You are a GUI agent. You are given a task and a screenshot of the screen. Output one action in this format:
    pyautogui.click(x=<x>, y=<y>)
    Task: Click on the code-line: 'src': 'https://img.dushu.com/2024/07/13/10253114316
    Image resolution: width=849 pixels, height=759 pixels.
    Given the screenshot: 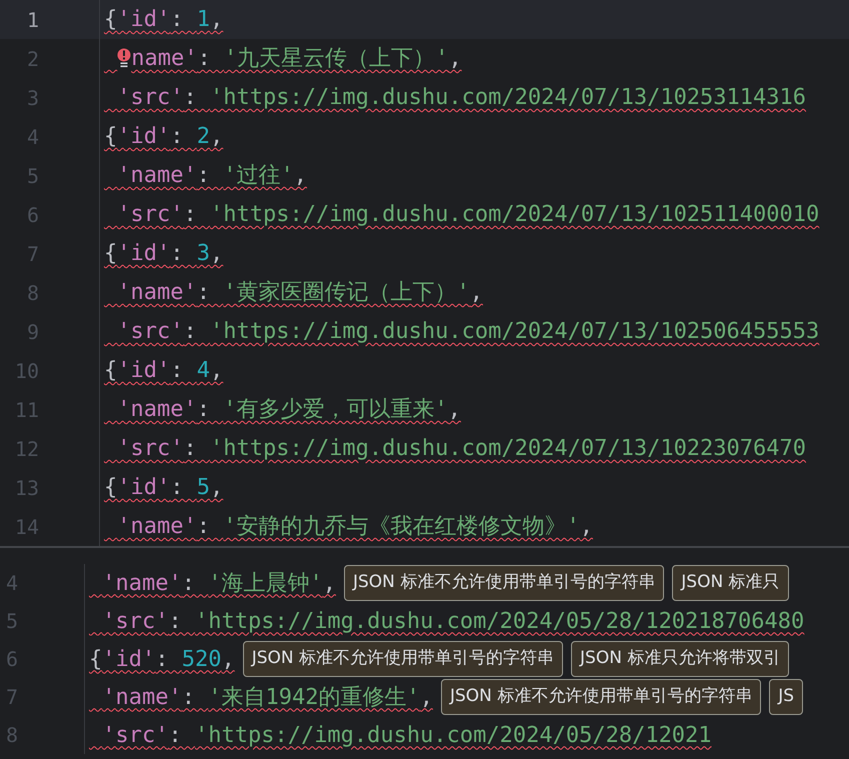 What is the action you would take?
    pyautogui.click(x=462, y=98)
    